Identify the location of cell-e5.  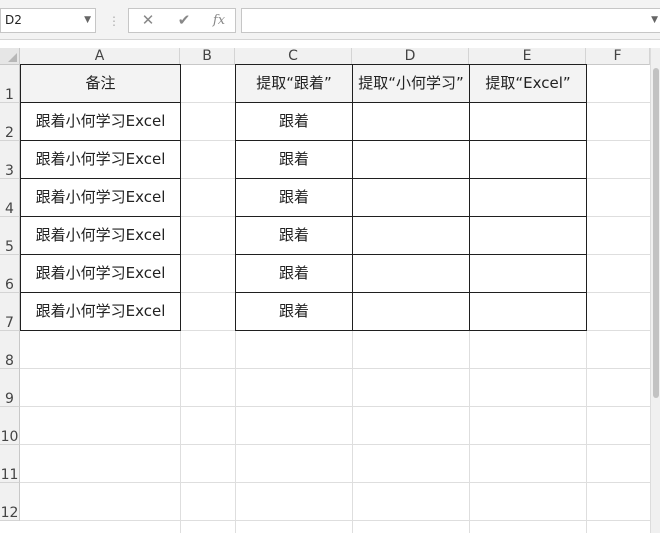
(528, 235).